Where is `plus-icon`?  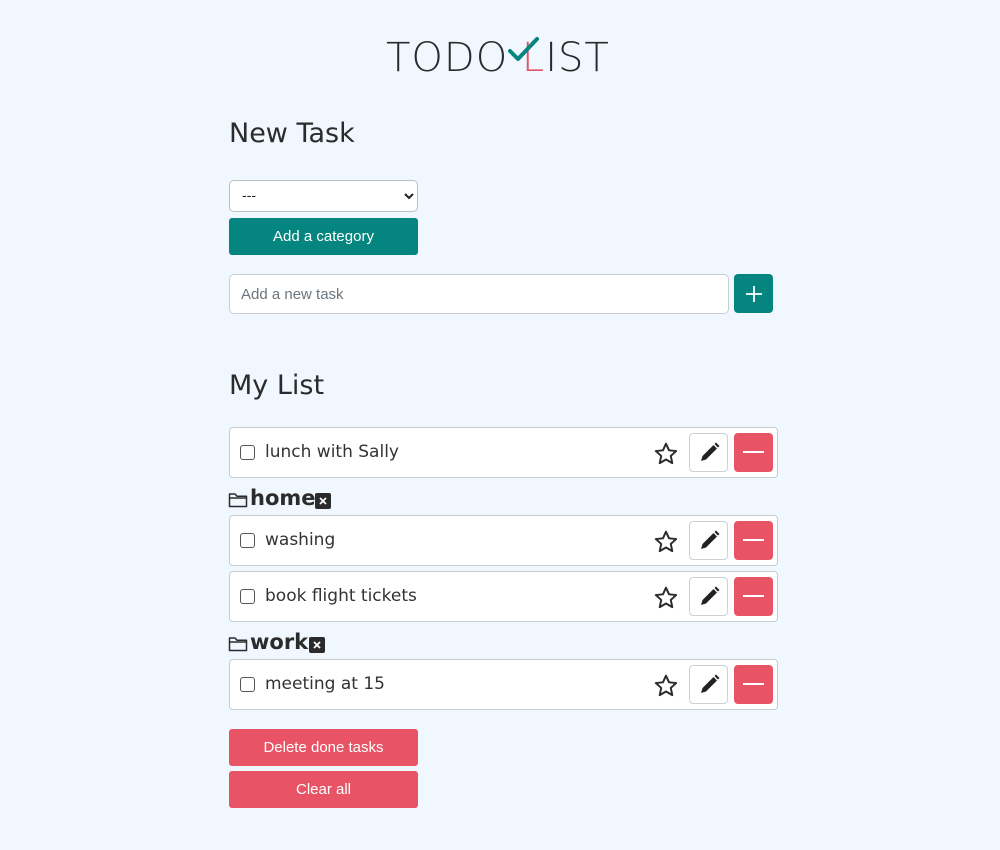
plus-icon is located at coordinates (753, 293).